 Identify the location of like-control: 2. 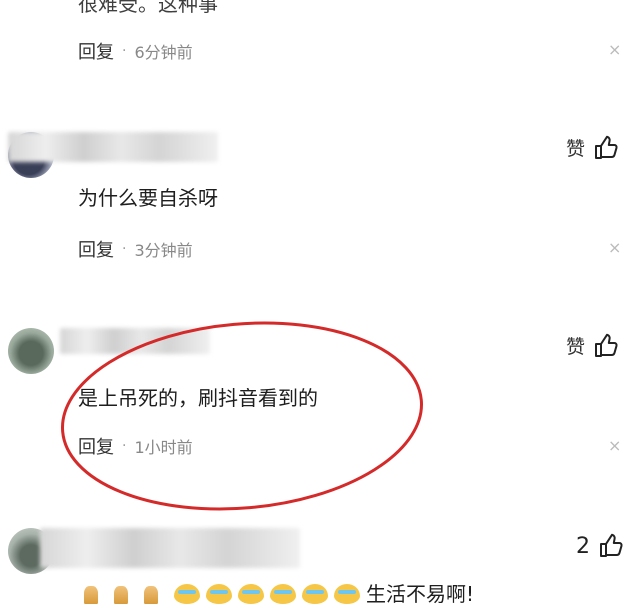
(600, 546).